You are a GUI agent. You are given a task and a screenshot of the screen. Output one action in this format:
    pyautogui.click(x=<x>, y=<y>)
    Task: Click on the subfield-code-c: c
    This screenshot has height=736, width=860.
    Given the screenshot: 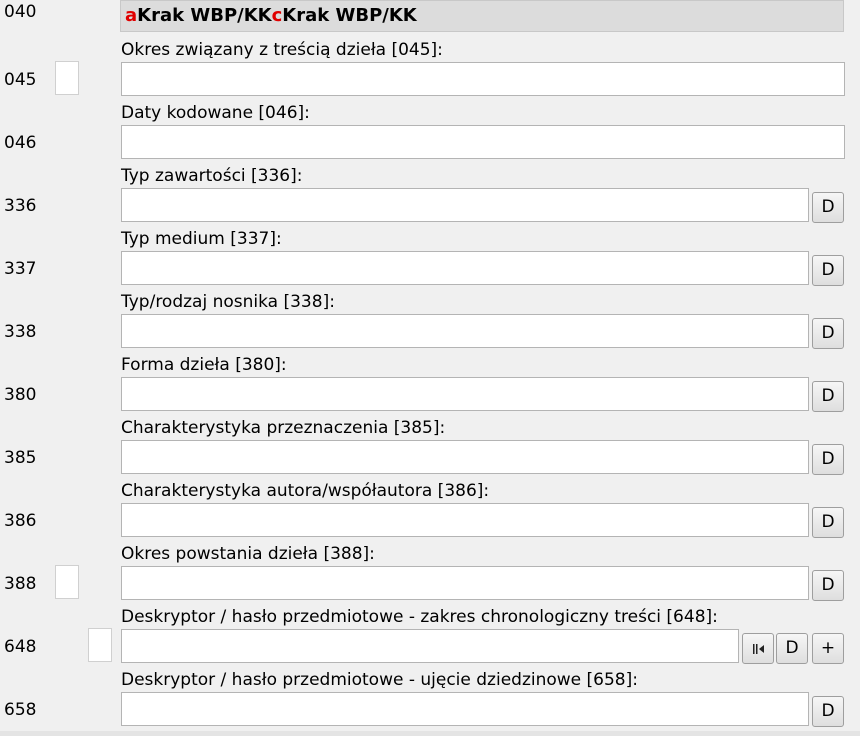 What is the action you would take?
    pyautogui.click(x=277, y=15)
    